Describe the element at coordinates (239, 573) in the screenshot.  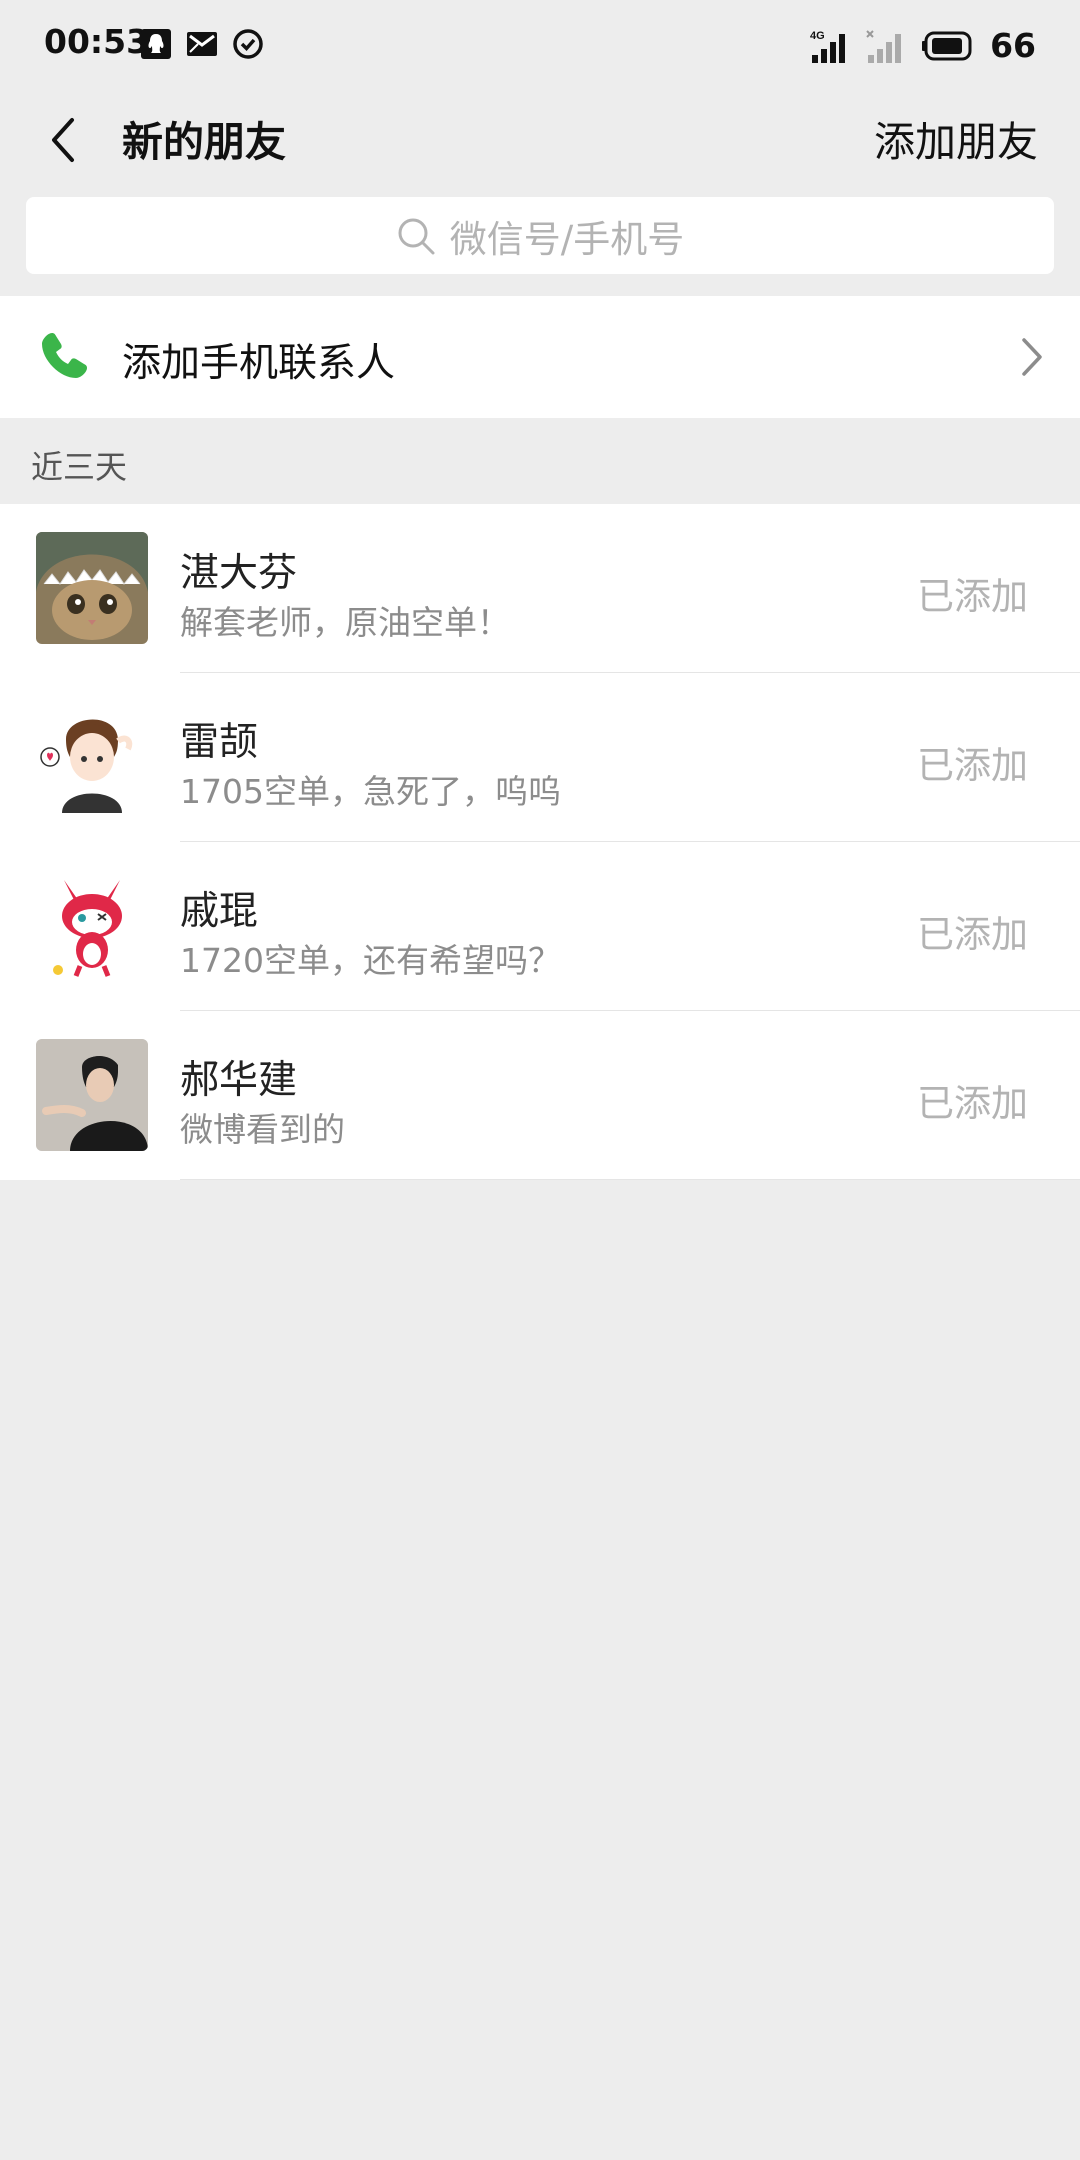
I see `friend-name: 湛大芬` at that location.